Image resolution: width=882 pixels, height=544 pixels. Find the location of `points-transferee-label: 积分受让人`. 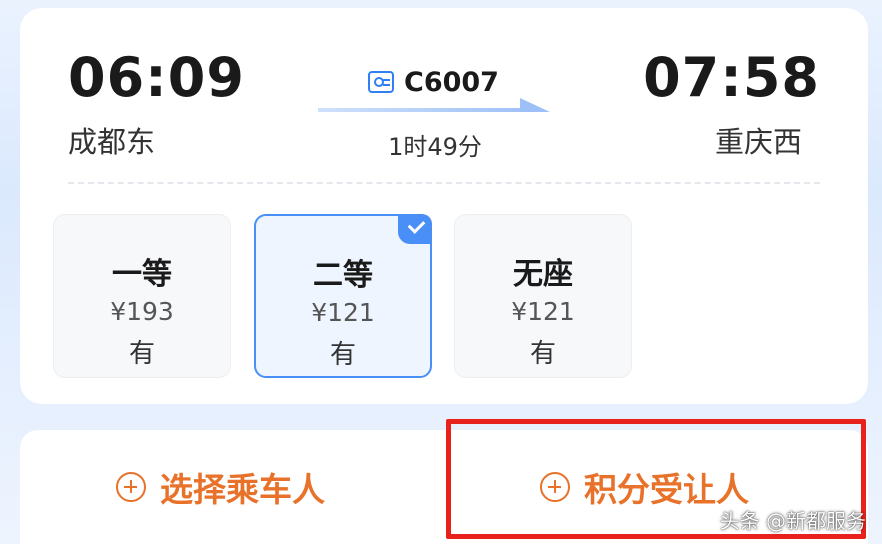

points-transferee-label: 积分受让人 is located at coordinates (666, 489).